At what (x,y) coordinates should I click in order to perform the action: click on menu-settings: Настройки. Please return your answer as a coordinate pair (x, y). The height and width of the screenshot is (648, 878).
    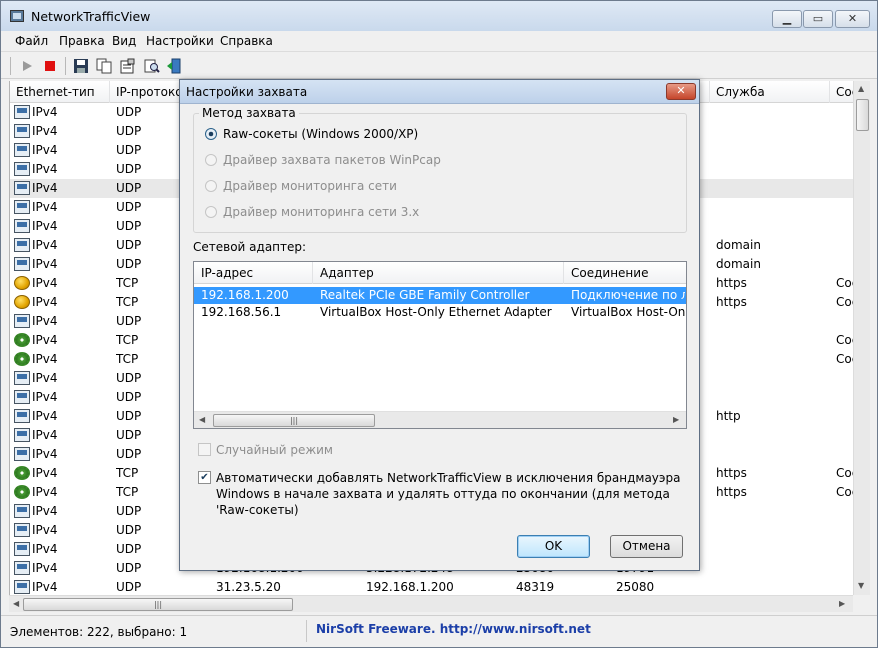
    Looking at the image, I should click on (180, 41).